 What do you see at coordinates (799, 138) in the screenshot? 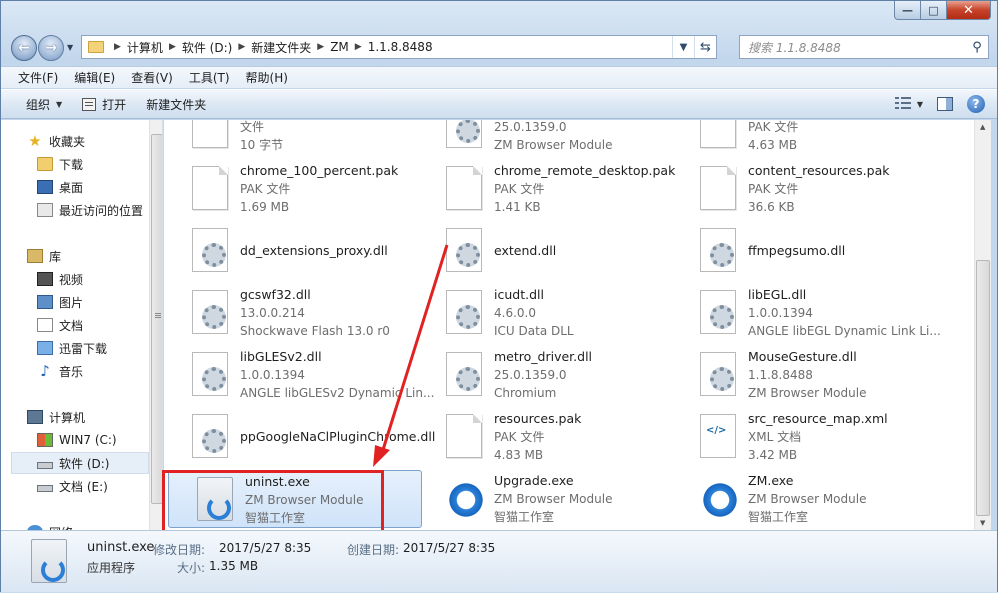
I see `file-item: chrome.pakPAK 文件4.63 MB` at bounding box center [799, 138].